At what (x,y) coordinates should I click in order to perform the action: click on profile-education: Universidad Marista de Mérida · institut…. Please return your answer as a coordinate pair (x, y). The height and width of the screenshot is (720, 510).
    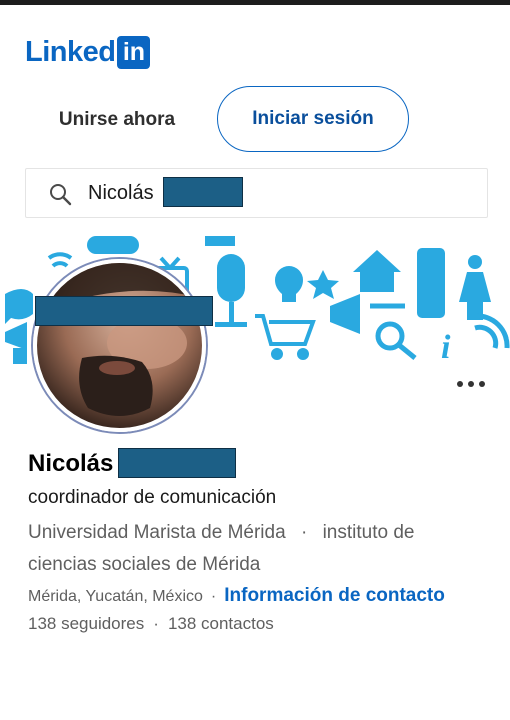
    Looking at the image, I should click on (248, 549).